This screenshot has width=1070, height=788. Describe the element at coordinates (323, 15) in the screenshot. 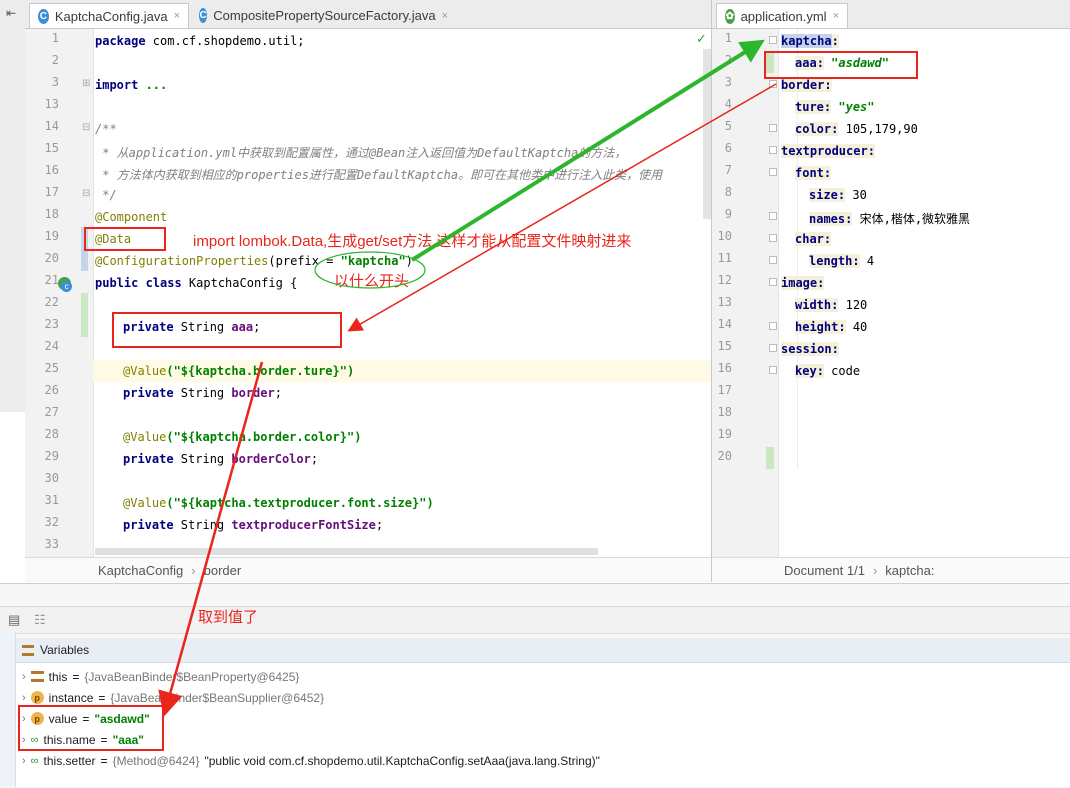

I see `tab-compositepropertysourcefactory: C CompositePropertySourceFactory.java ×` at that location.